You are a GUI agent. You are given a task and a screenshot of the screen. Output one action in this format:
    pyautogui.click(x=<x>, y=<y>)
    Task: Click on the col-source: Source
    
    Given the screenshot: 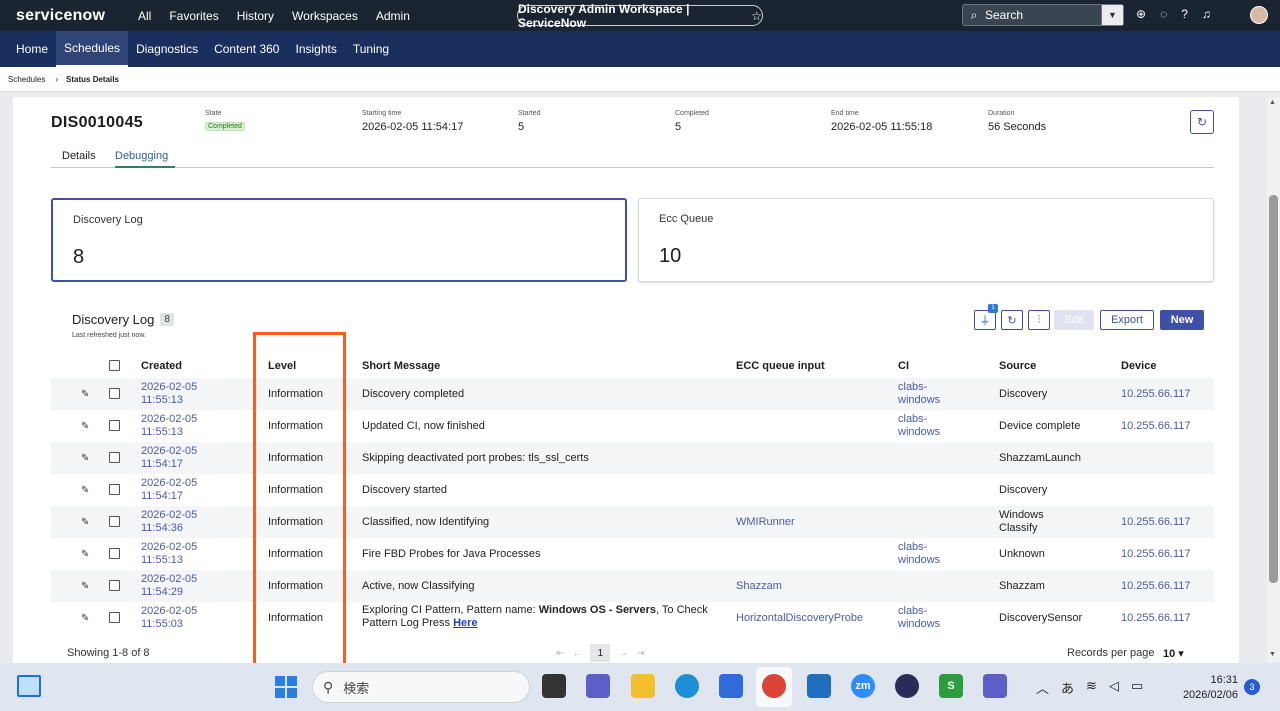 What is the action you would take?
    pyautogui.click(x=1017, y=366)
    